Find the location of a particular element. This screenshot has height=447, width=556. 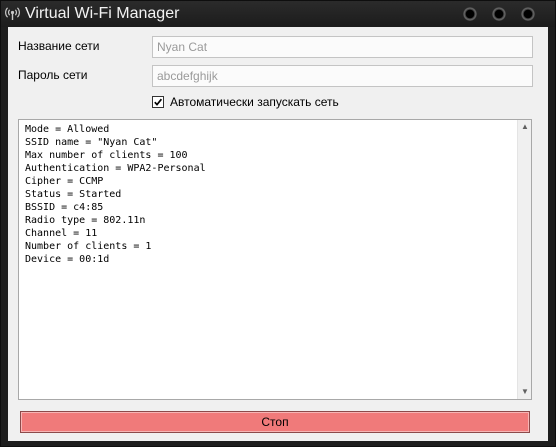

password-label: Пароль сети is located at coordinates (53, 75).